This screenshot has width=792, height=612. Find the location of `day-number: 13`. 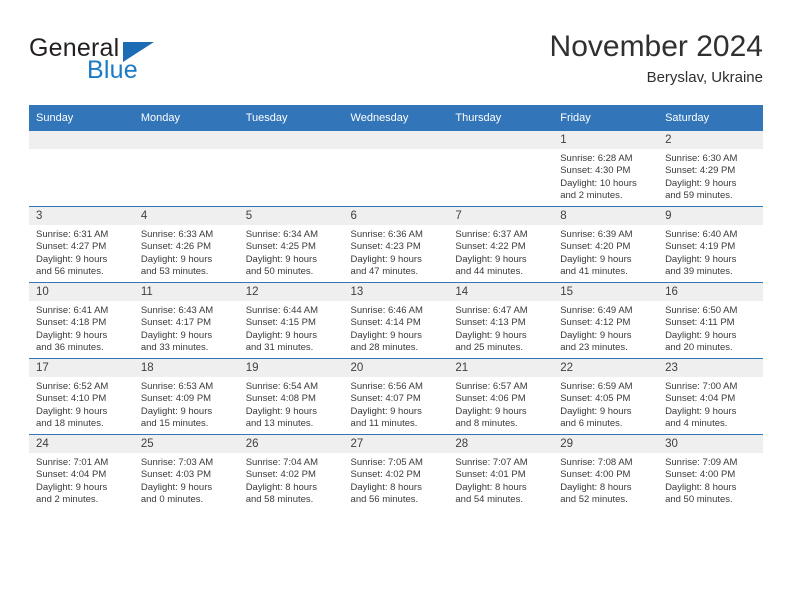

day-number: 13 is located at coordinates (396, 292).